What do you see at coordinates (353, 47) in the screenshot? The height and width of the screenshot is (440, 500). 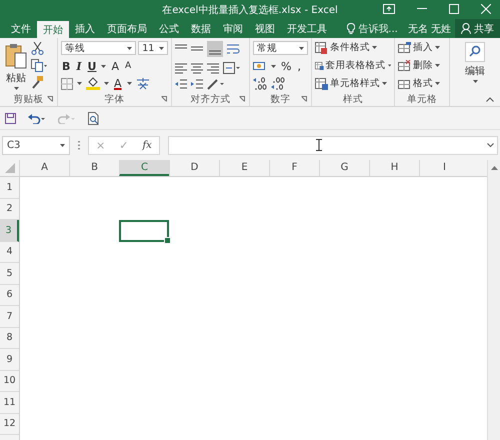 I see `styles-menu-button: 条件格式` at bounding box center [353, 47].